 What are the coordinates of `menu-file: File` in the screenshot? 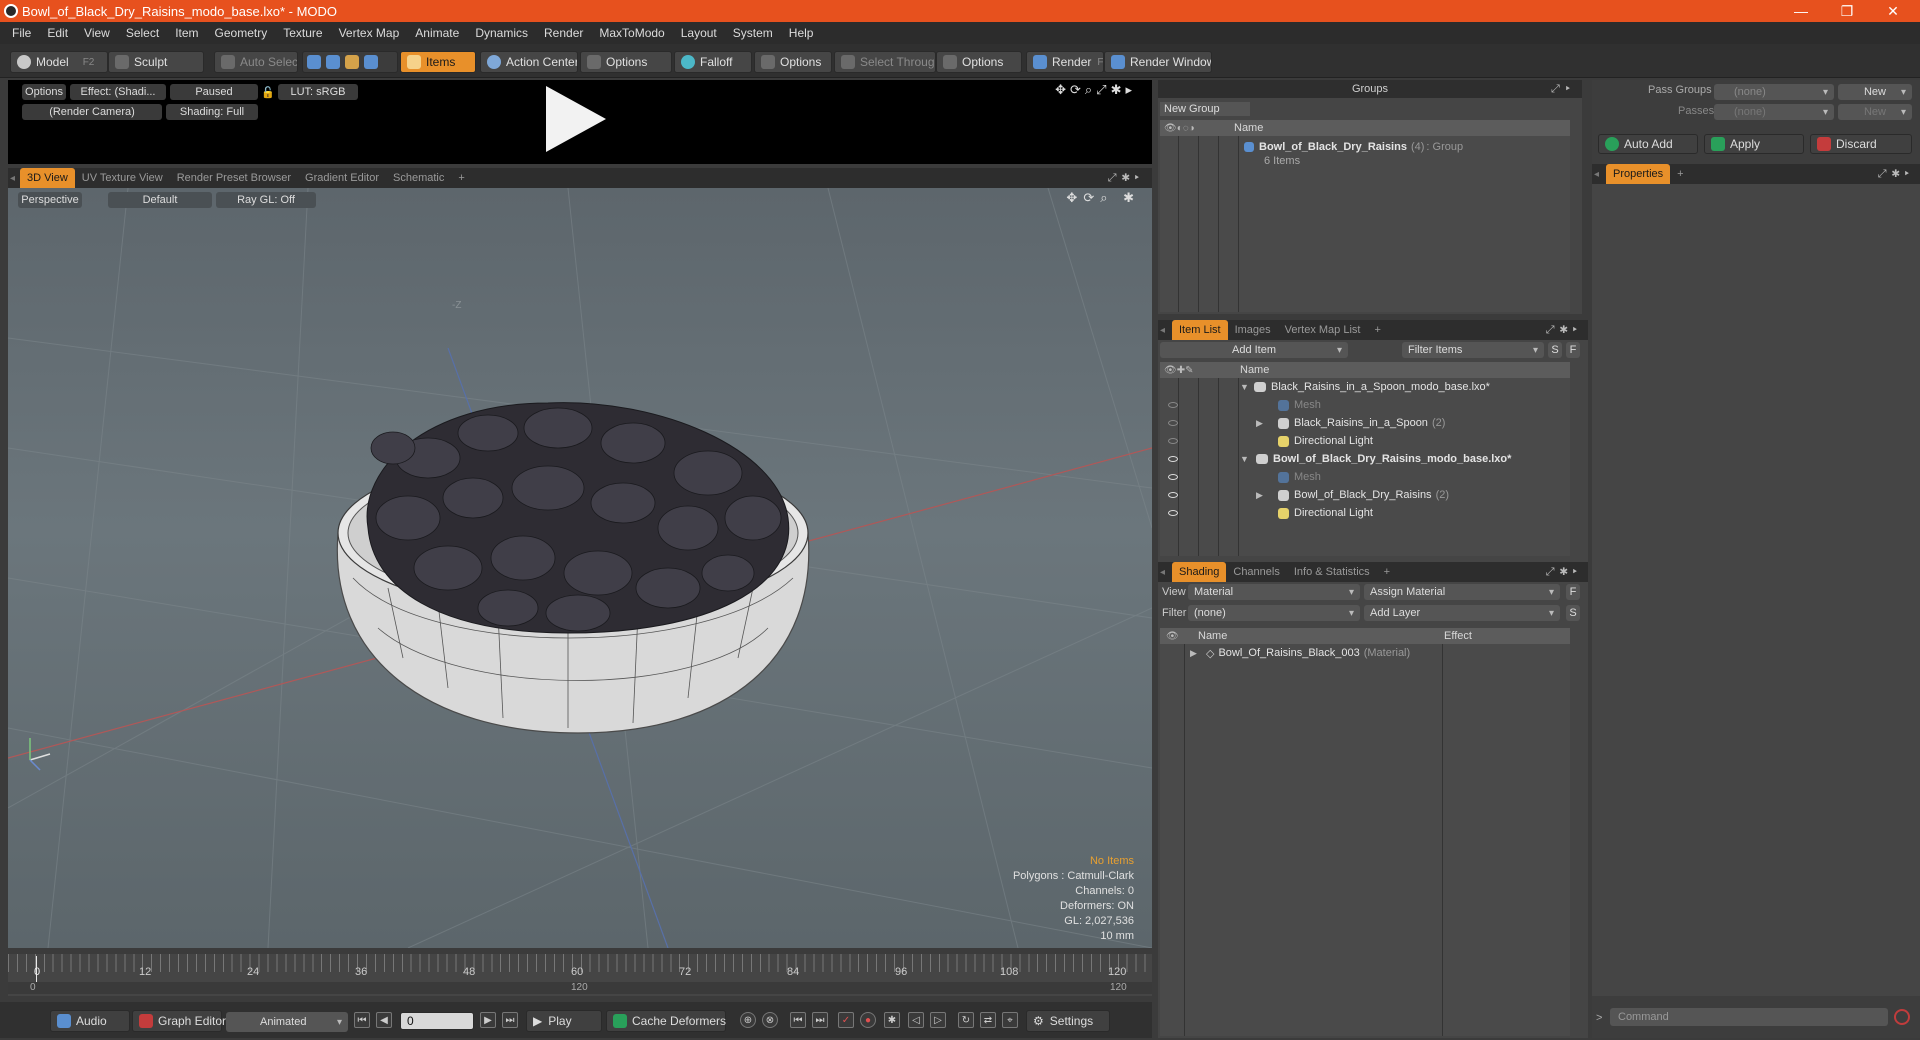 It's located at (21, 33).